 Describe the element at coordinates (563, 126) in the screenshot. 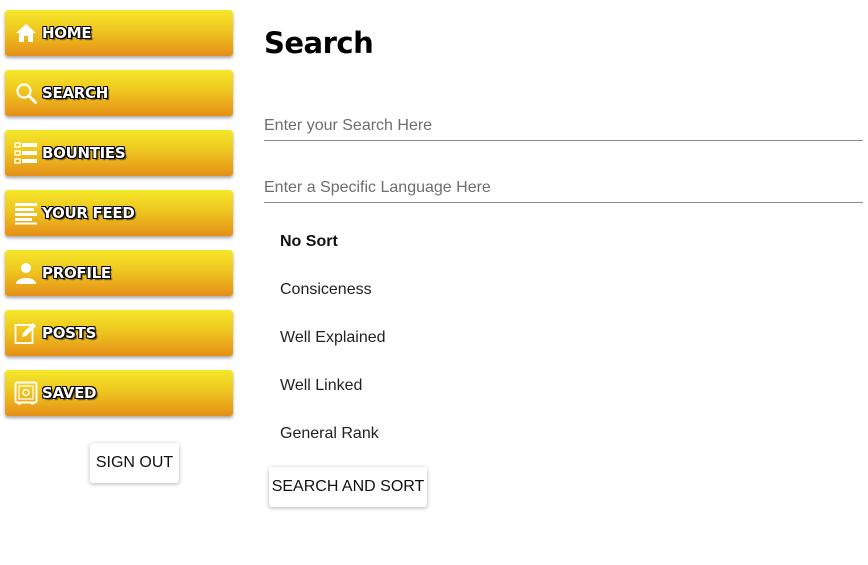

I see `search-input` at that location.